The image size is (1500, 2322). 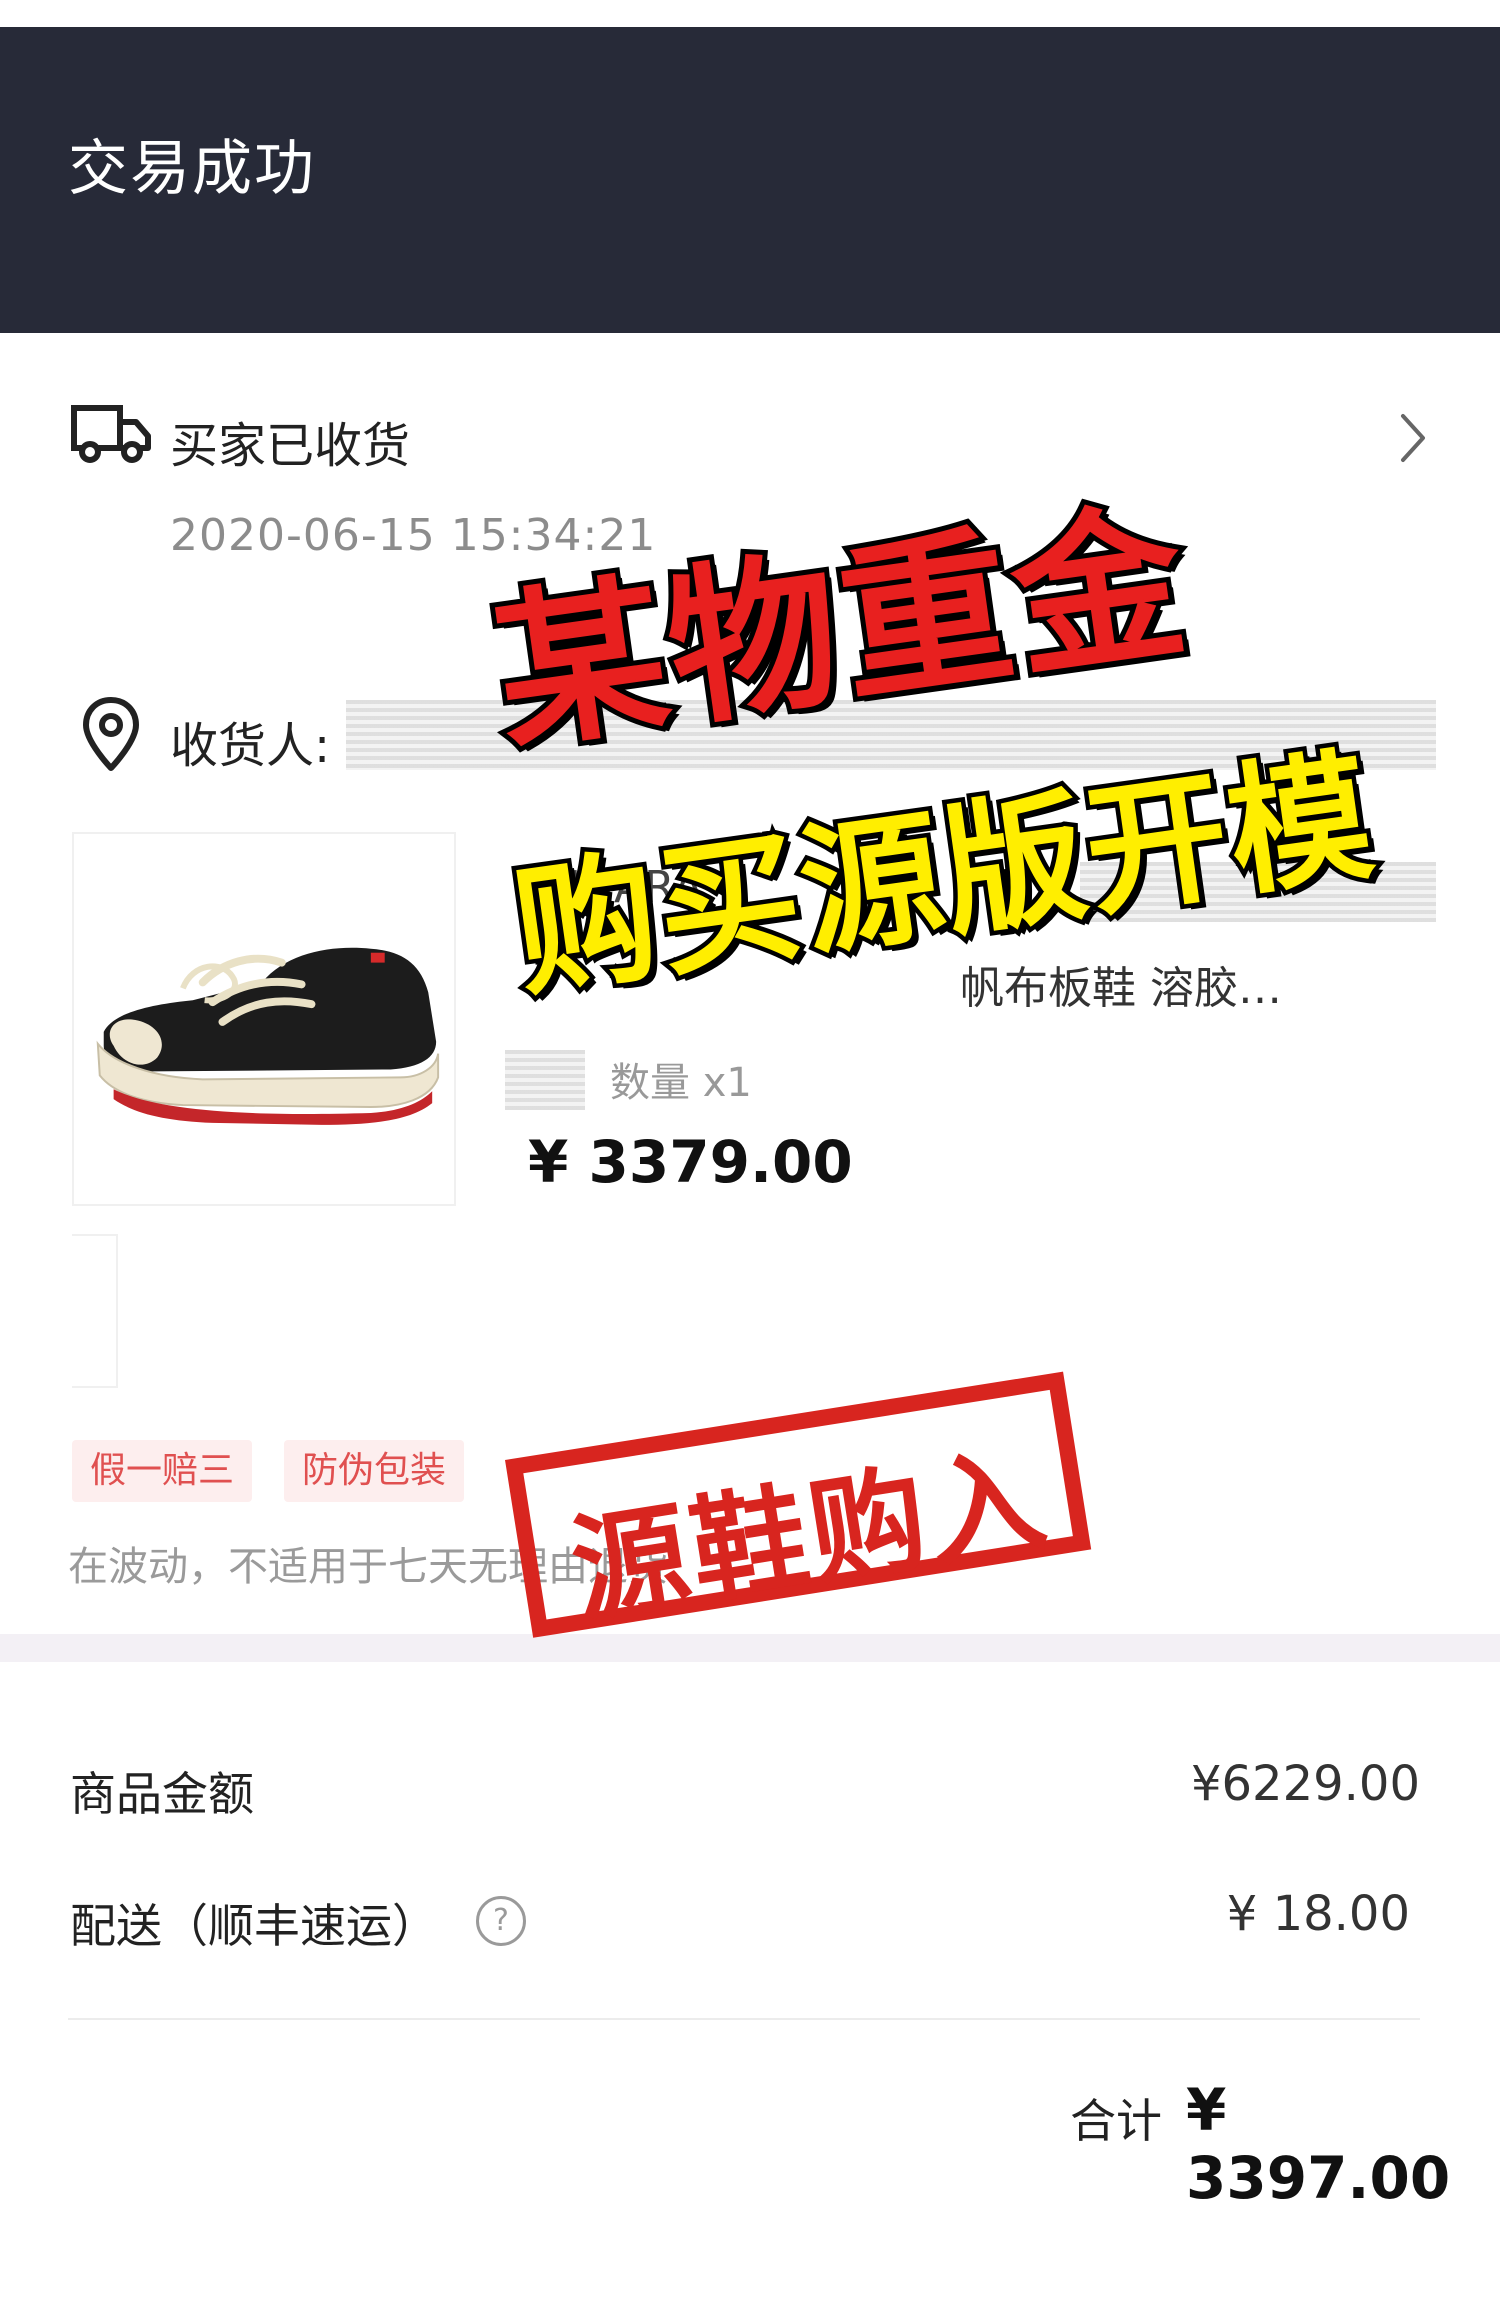 I want to click on summary-divider, so click(x=744, y=2019).